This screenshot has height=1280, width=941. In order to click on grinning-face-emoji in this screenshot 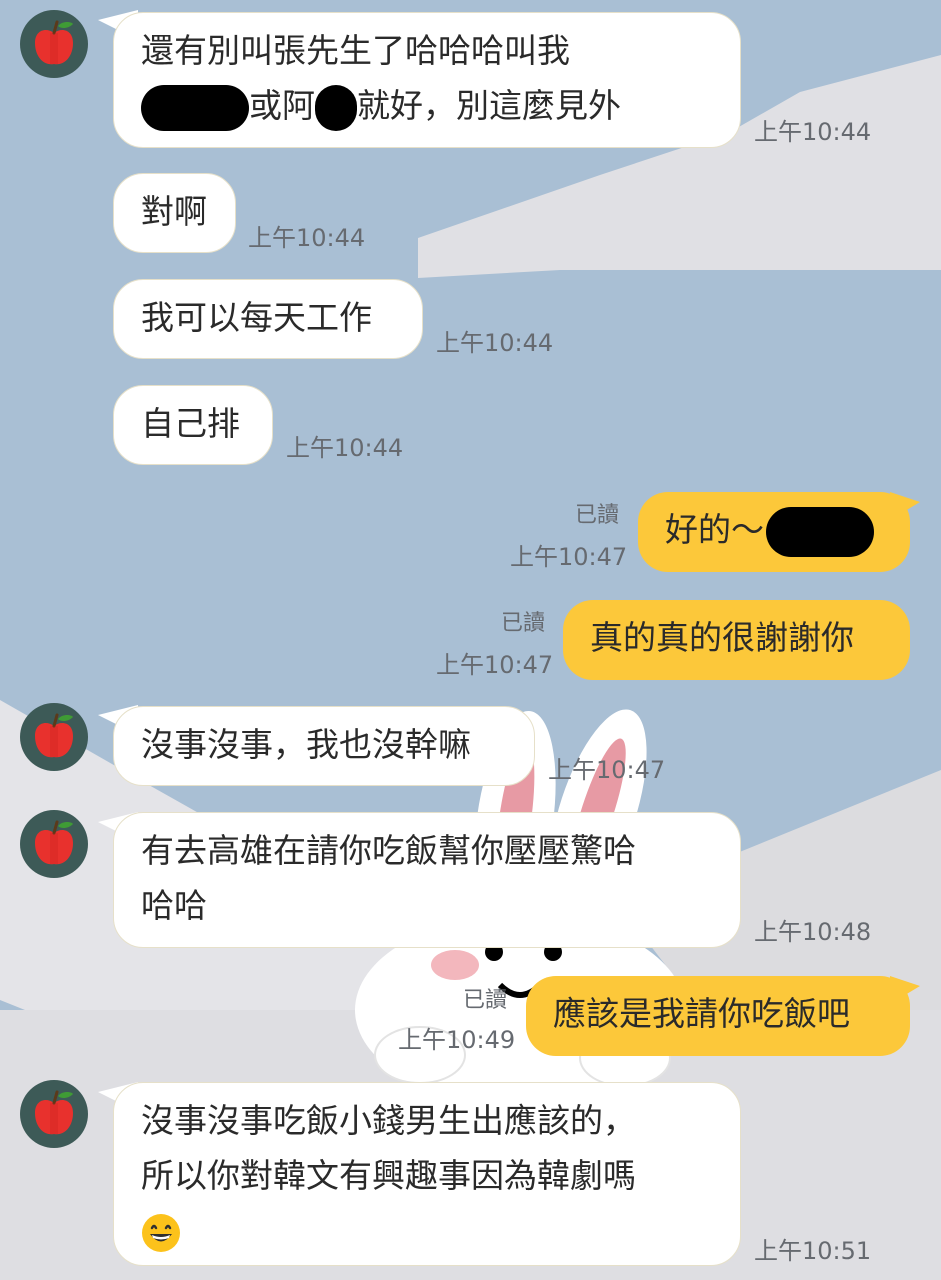, I will do `click(161, 1232)`.